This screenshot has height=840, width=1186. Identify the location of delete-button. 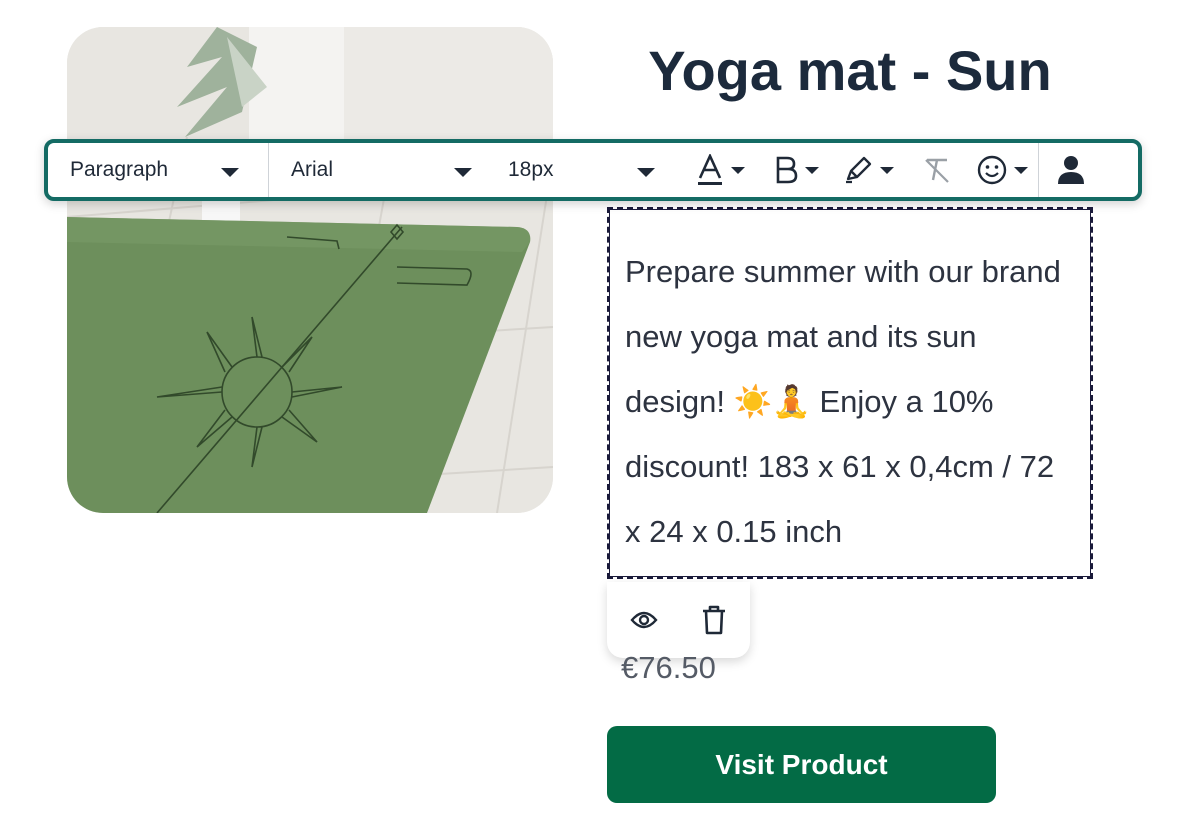
(714, 620).